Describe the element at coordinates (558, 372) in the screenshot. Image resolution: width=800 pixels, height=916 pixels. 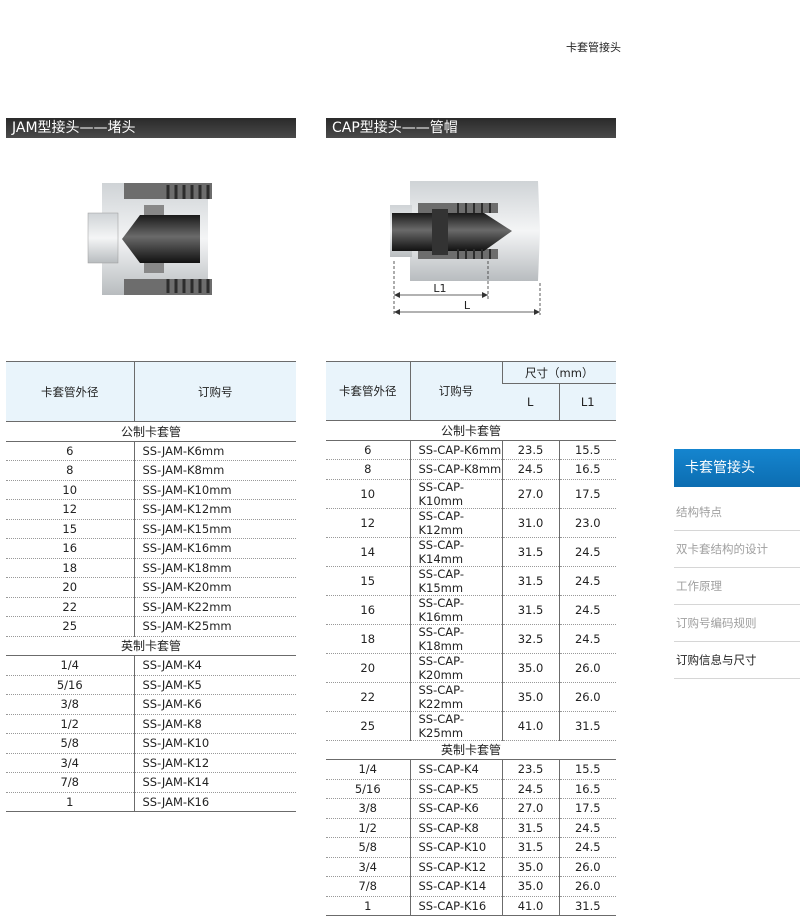
I see `cap-header-size: 尺寸（mm）` at that location.